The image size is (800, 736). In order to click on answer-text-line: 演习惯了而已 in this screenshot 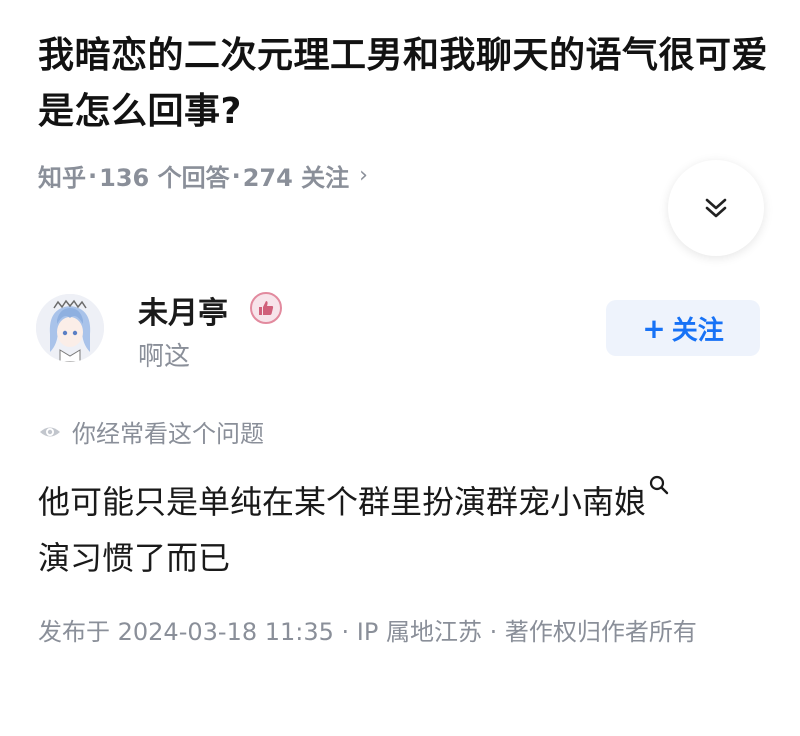, I will do `click(134, 558)`.